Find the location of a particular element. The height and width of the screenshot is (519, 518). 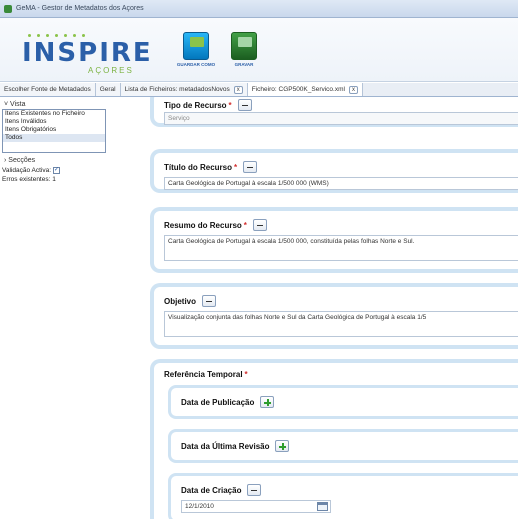

save-as-icon is located at coordinates (196, 46).